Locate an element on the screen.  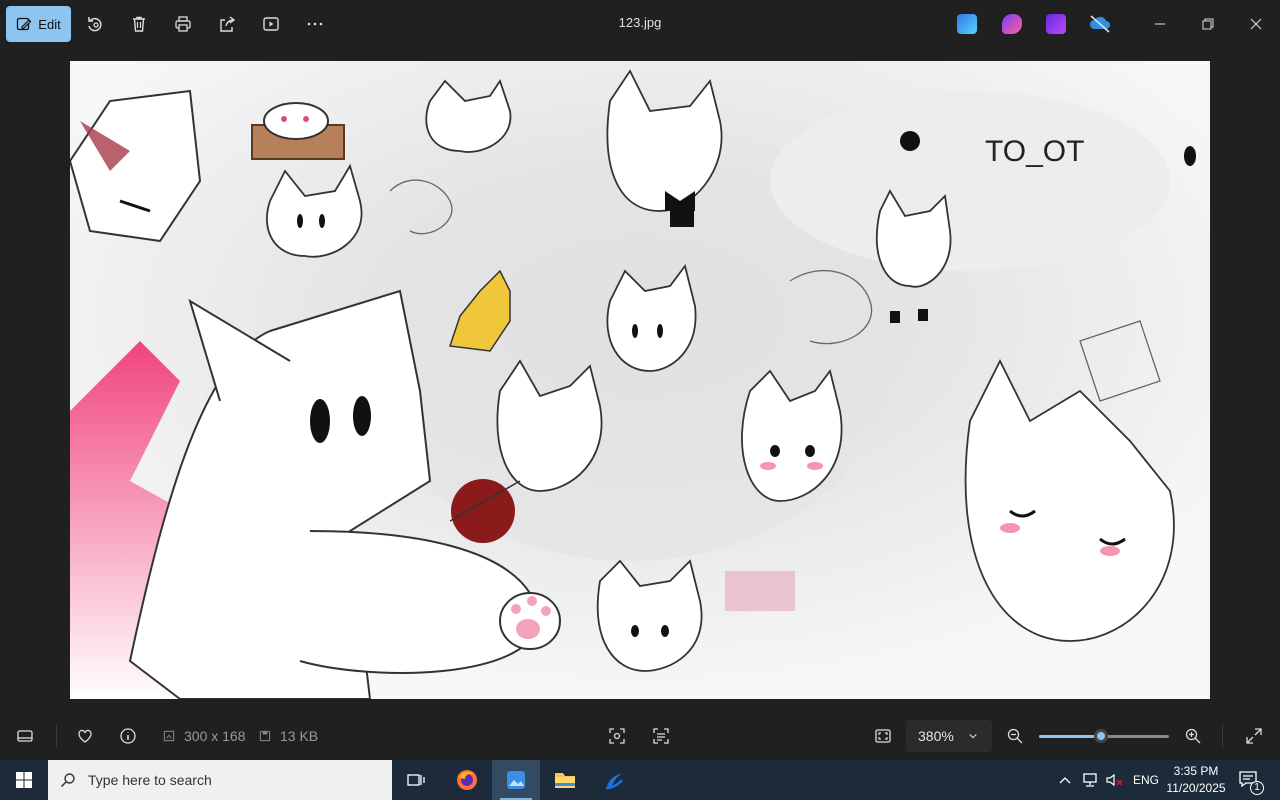
filmstrip-toggle-button is located at coordinates (25, 736).